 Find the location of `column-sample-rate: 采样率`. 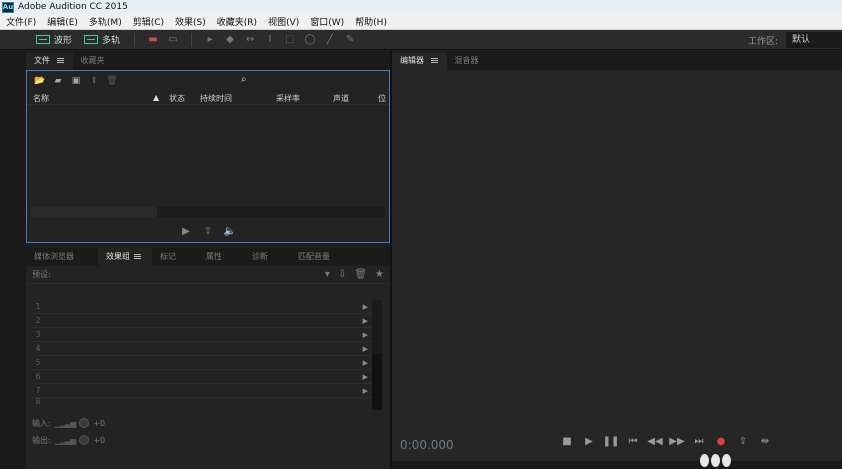

column-sample-rate: 采样率 is located at coordinates (288, 98).